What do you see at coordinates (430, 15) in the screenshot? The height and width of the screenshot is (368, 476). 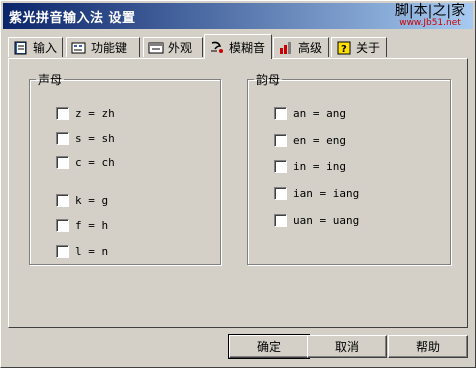 I see `watermark-logo: 脚|本|之|家 www.Jb51.net` at bounding box center [430, 15].